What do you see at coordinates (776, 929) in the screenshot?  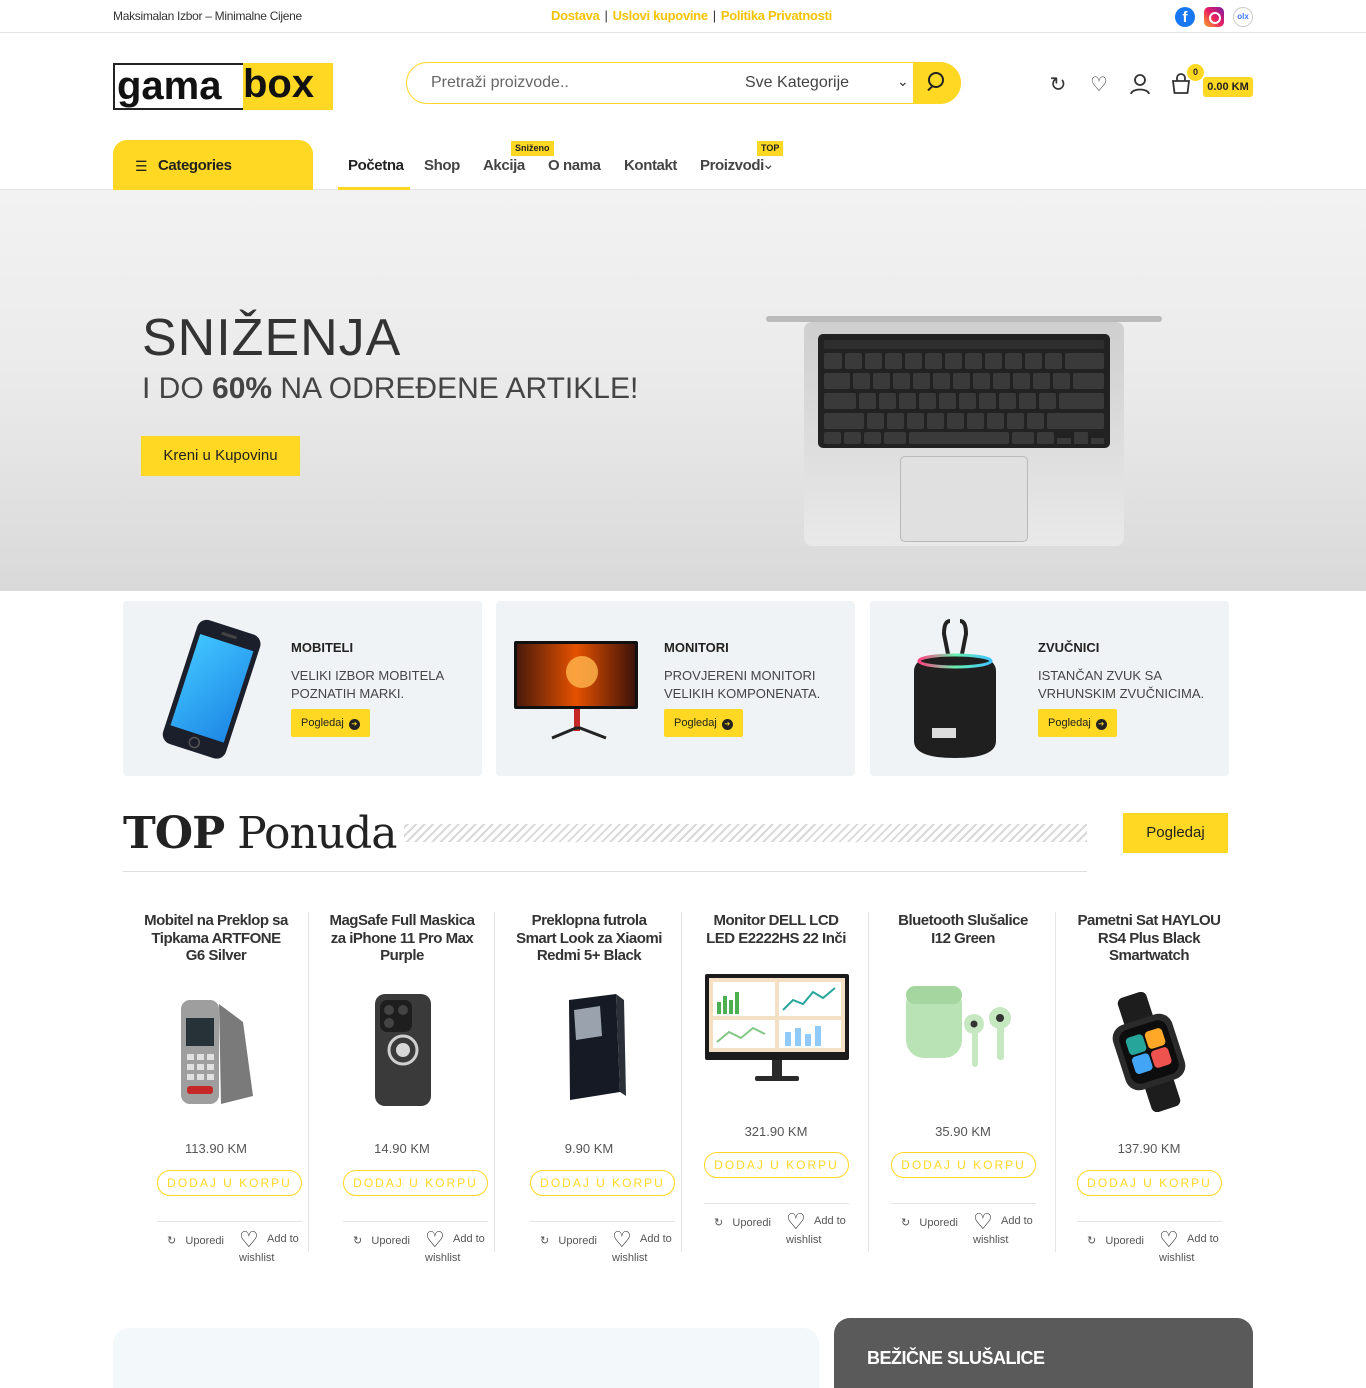 I see `product-name: Monitor DELL LCD LED E2222HS 22 Inči` at bounding box center [776, 929].